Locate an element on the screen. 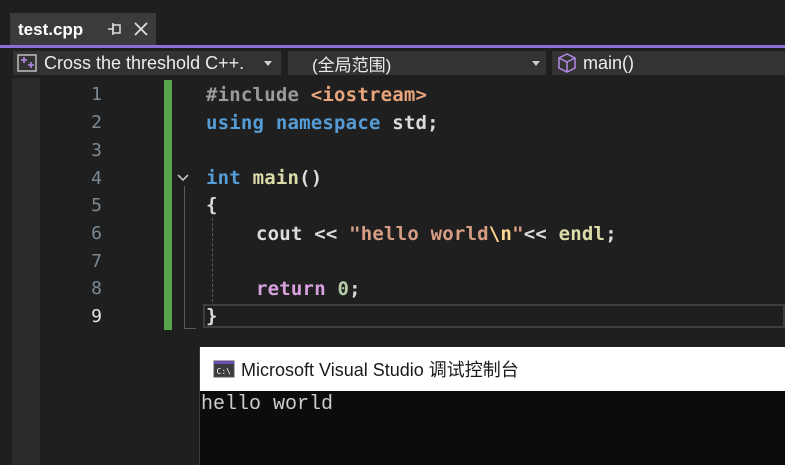 The image size is (785, 465). code-line-9: } is located at coordinates (212, 316).